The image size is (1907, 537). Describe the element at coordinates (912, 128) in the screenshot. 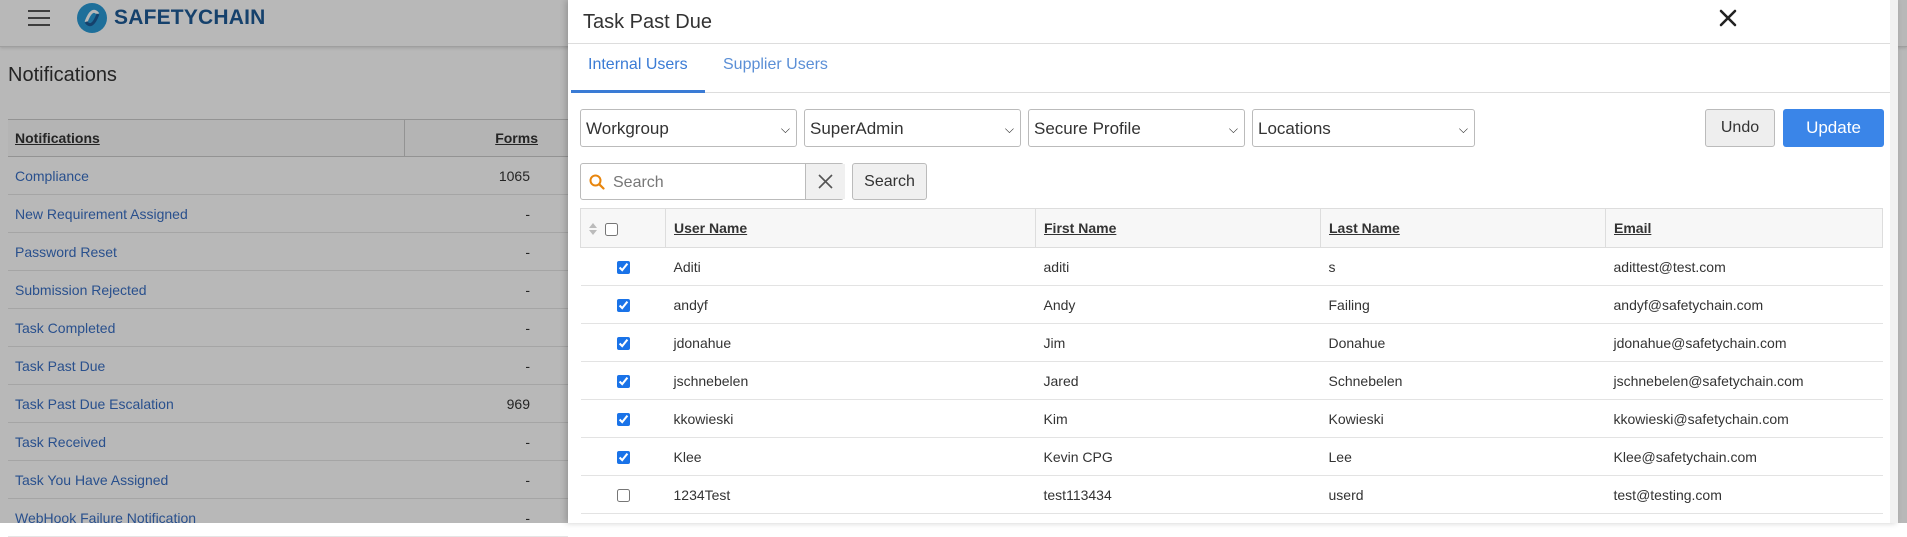

I see `role-select: SuperAdmin ⌵` at that location.